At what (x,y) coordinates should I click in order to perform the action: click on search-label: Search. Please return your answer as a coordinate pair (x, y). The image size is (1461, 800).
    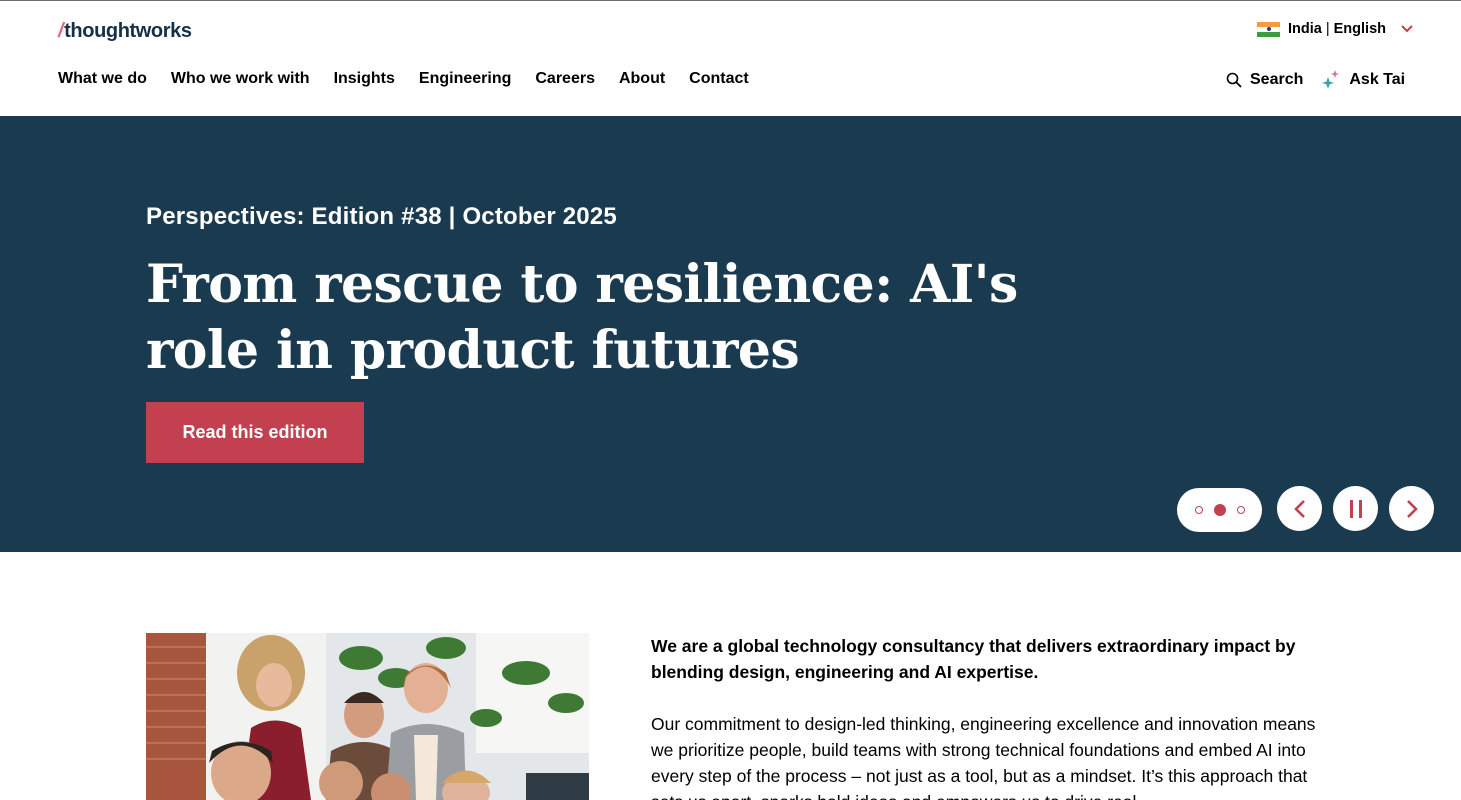
    Looking at the image, I should click on (1277, 79).